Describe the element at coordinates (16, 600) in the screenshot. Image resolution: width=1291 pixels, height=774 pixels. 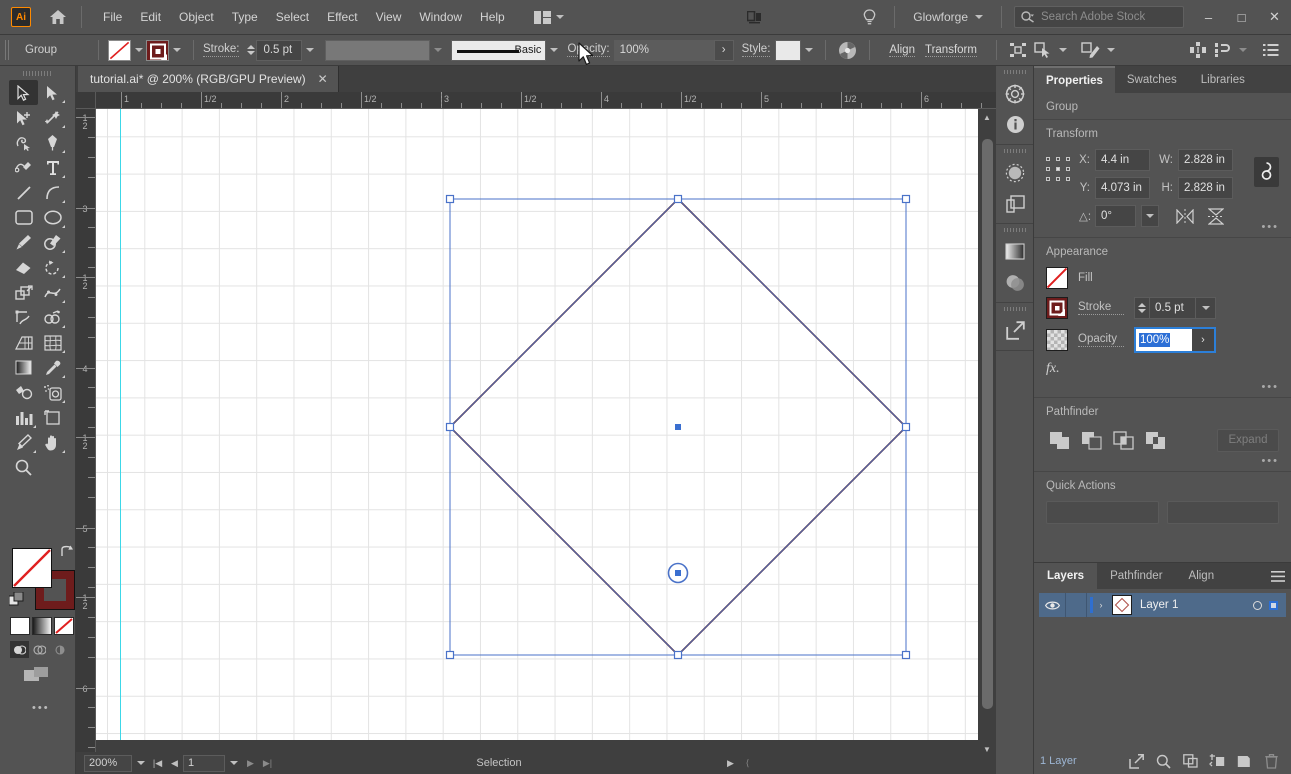
I see `default-fill-stroke-icon` at that location.